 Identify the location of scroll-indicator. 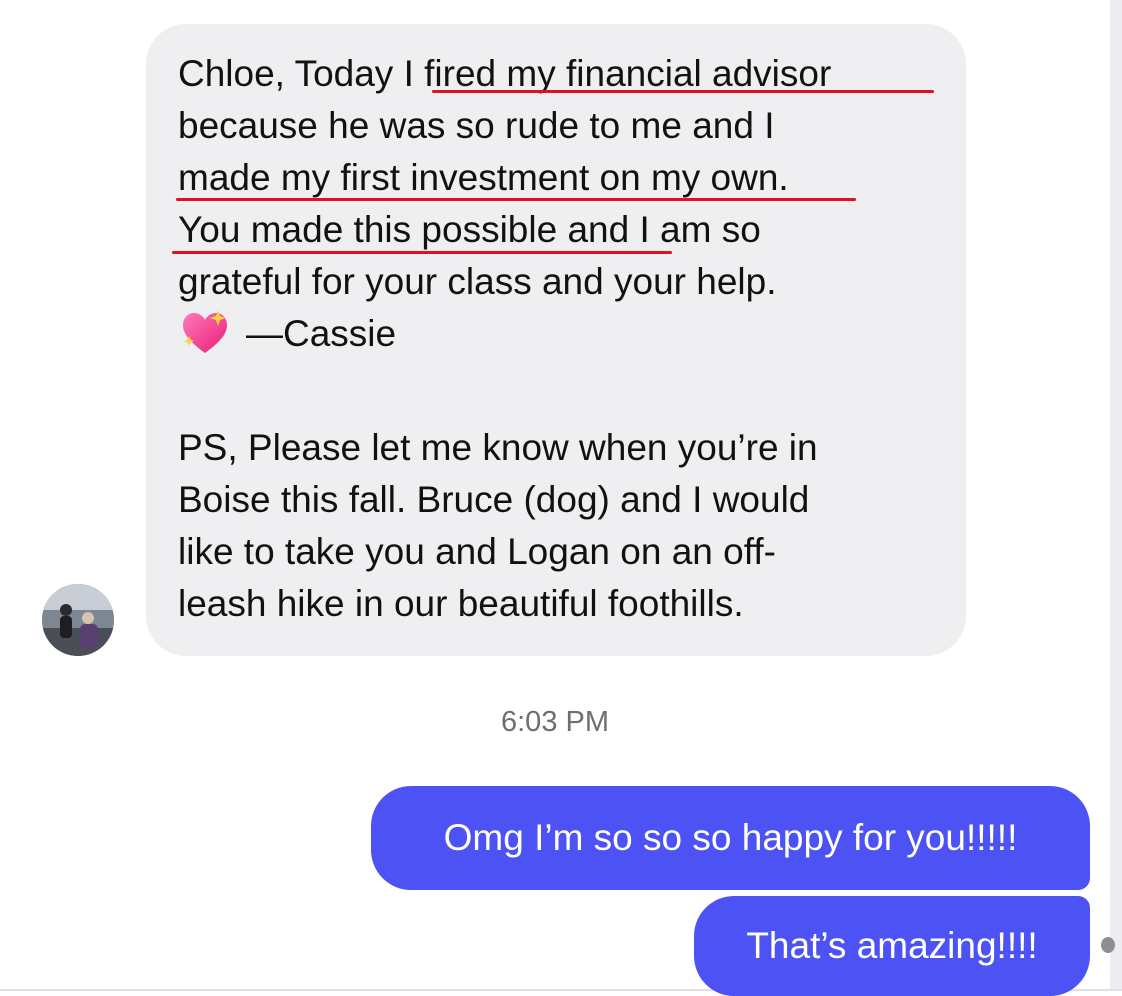
(1108, 945).